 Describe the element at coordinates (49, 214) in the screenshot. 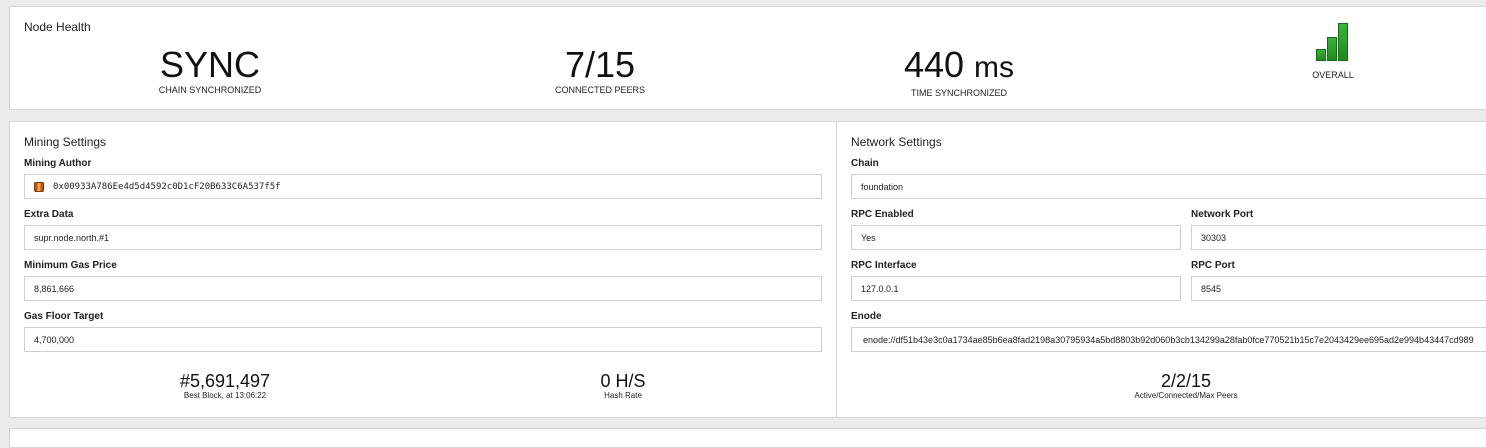

I see `extra-data-label: Extra Data` at that location.